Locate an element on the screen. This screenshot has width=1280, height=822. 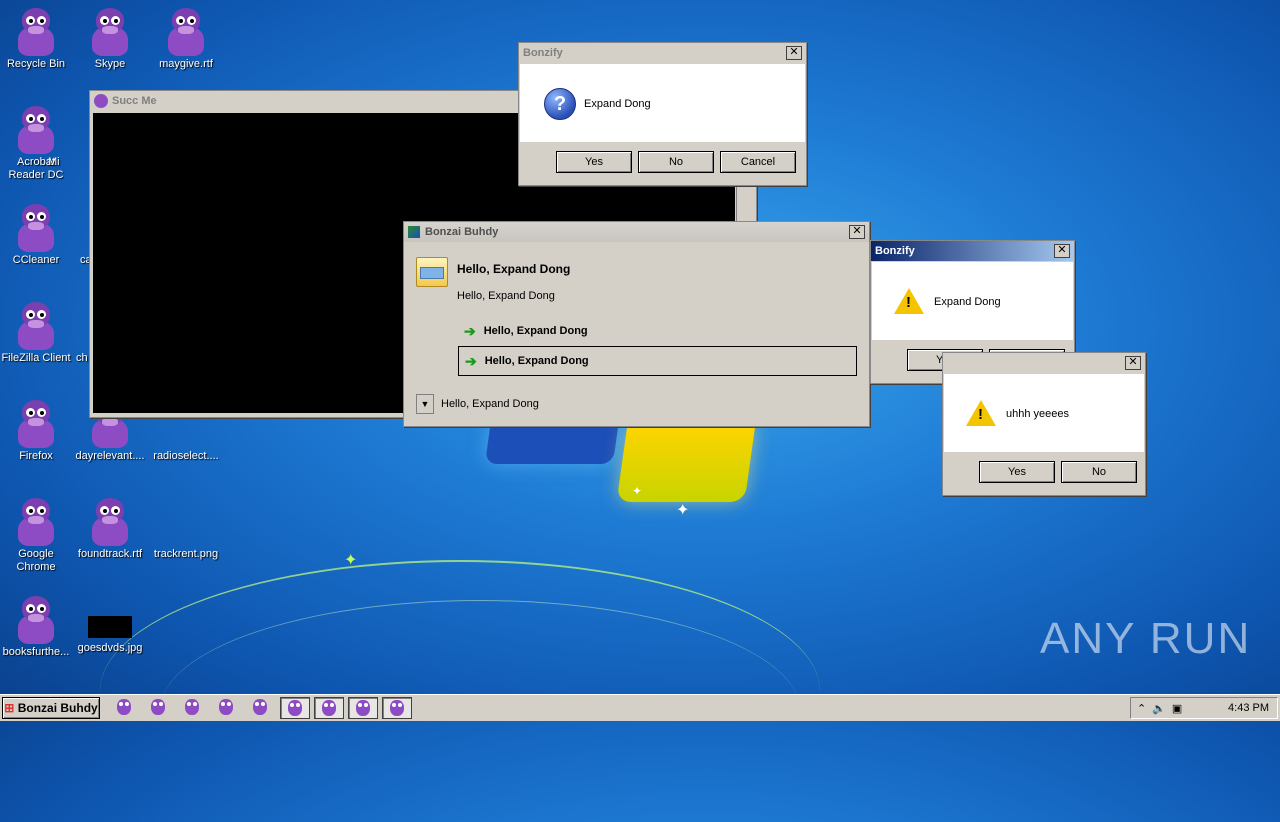
taskbar: ⊞ Bonzai Buhdy ⌃ 🔈 ▣ 4:43 PM is located at coordinates (640, 707).